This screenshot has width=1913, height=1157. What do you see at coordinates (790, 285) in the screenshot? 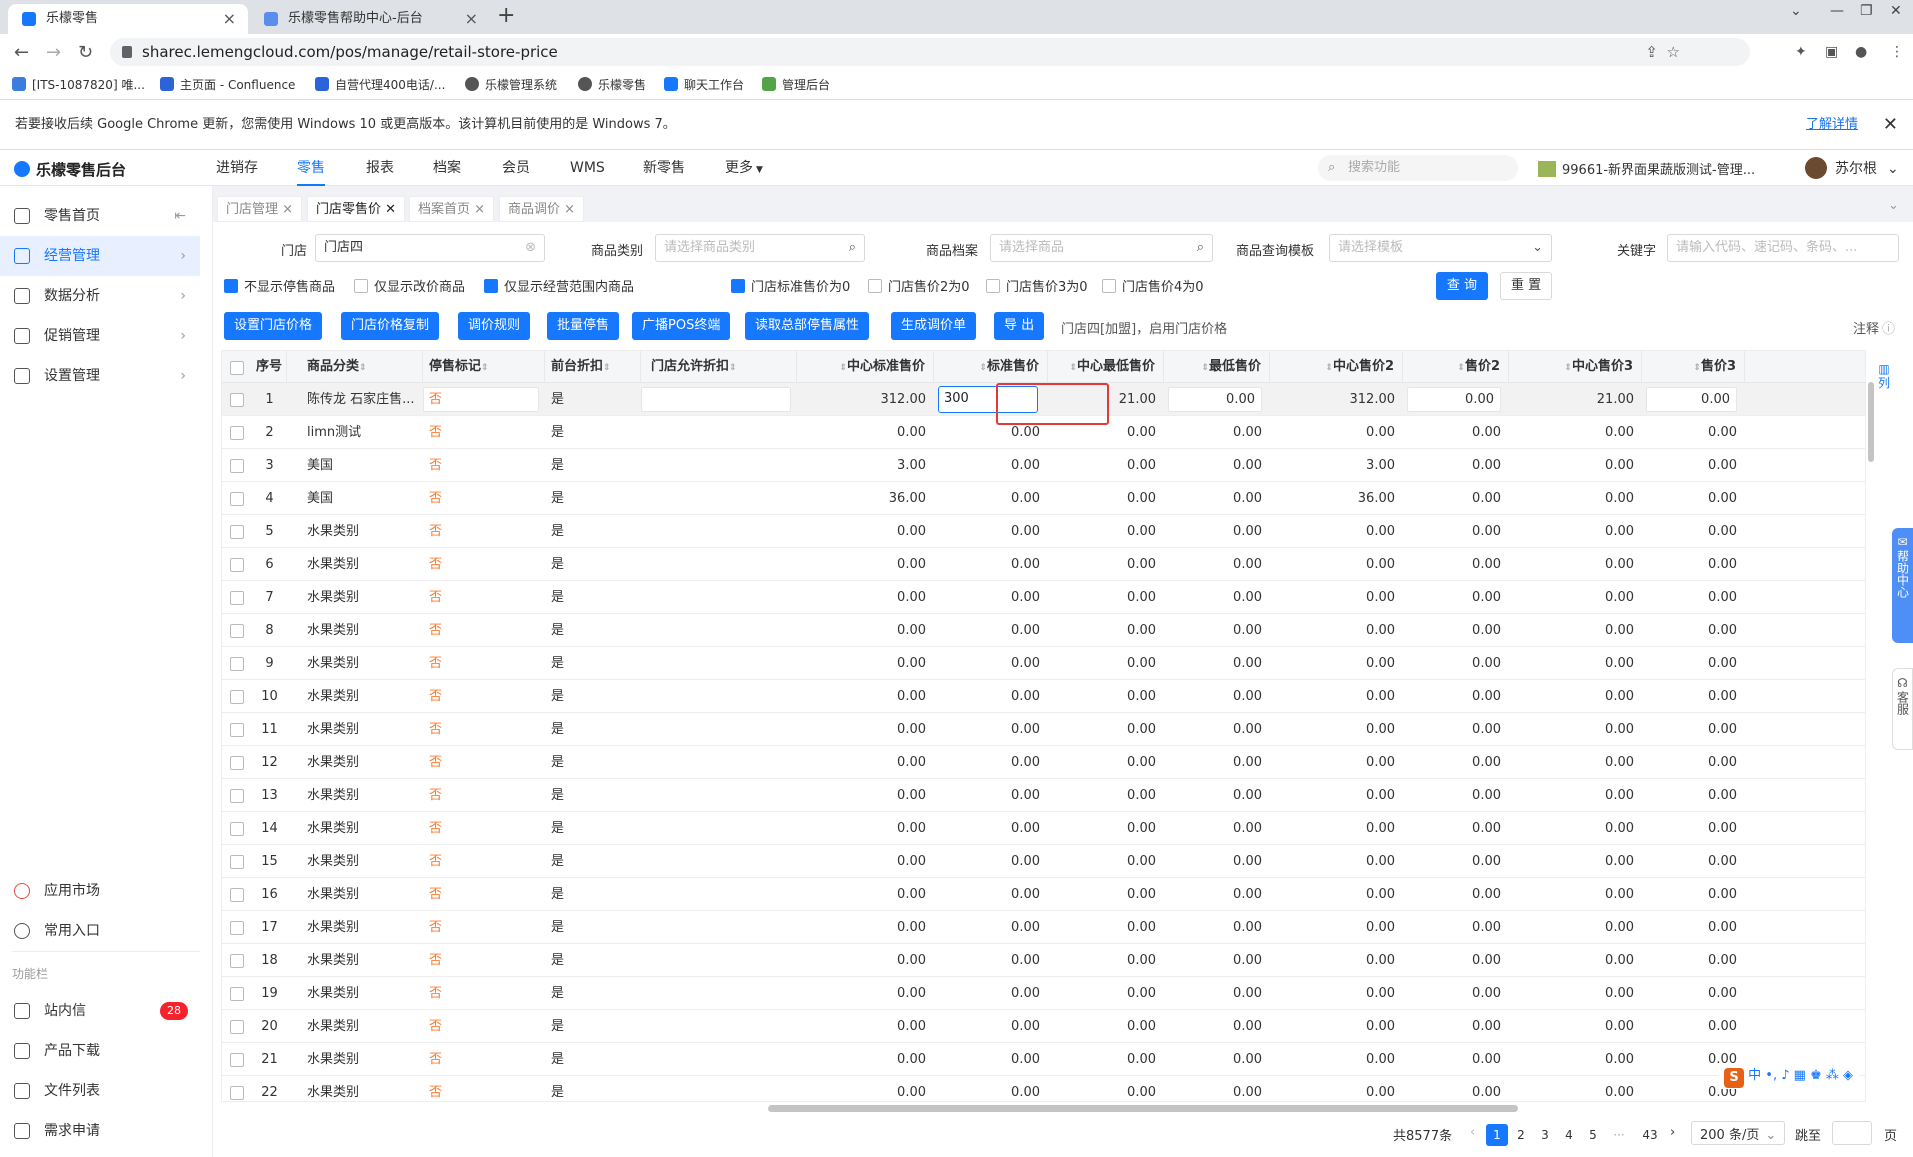
I see `std-price-zero-checkbox: 门店标准售价为0` at bounding box center [790, 285].